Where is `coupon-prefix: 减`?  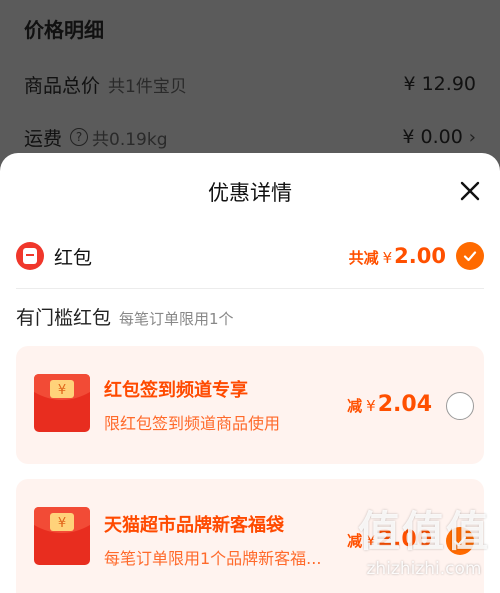 coupon-prefix: 减 is located at coordinates (355, 406).